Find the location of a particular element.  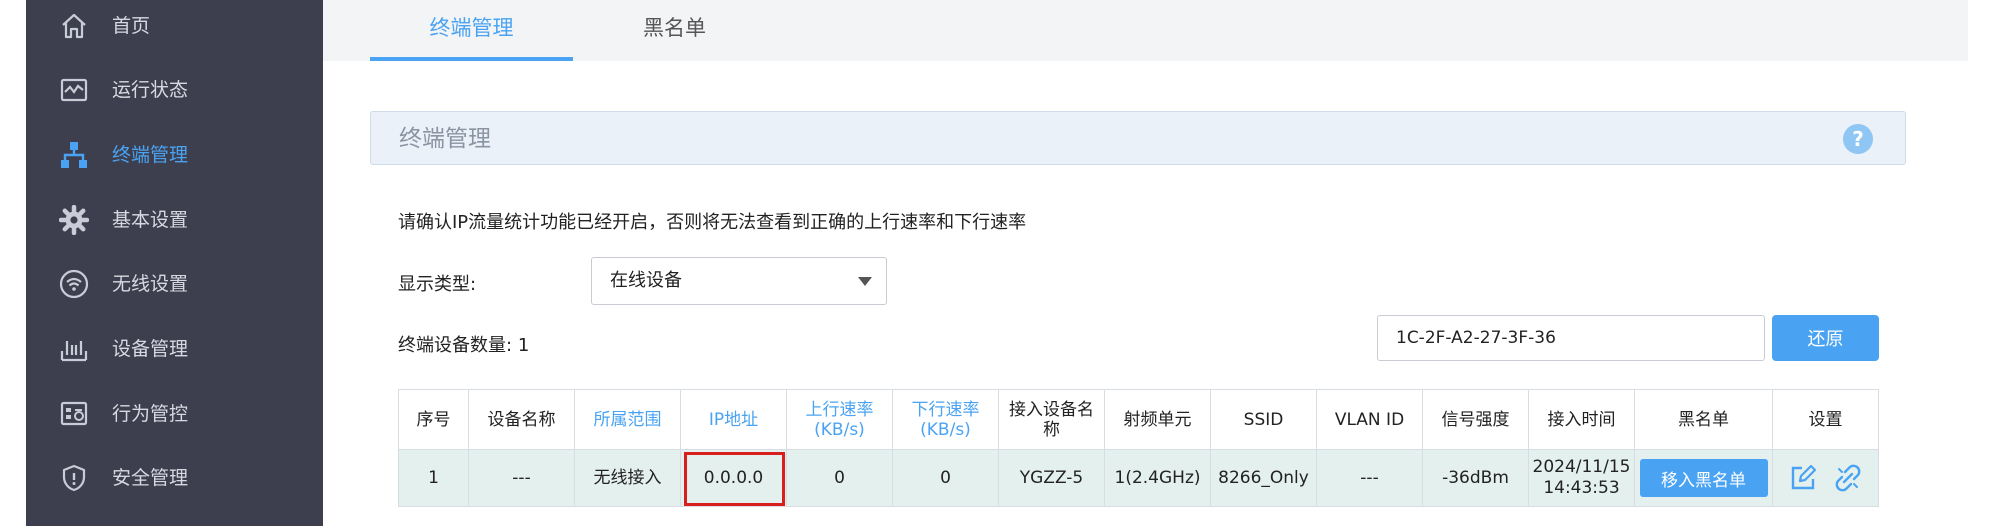

cell-blacklist: 移入黑名单 is located at coordinates (1703, 478).